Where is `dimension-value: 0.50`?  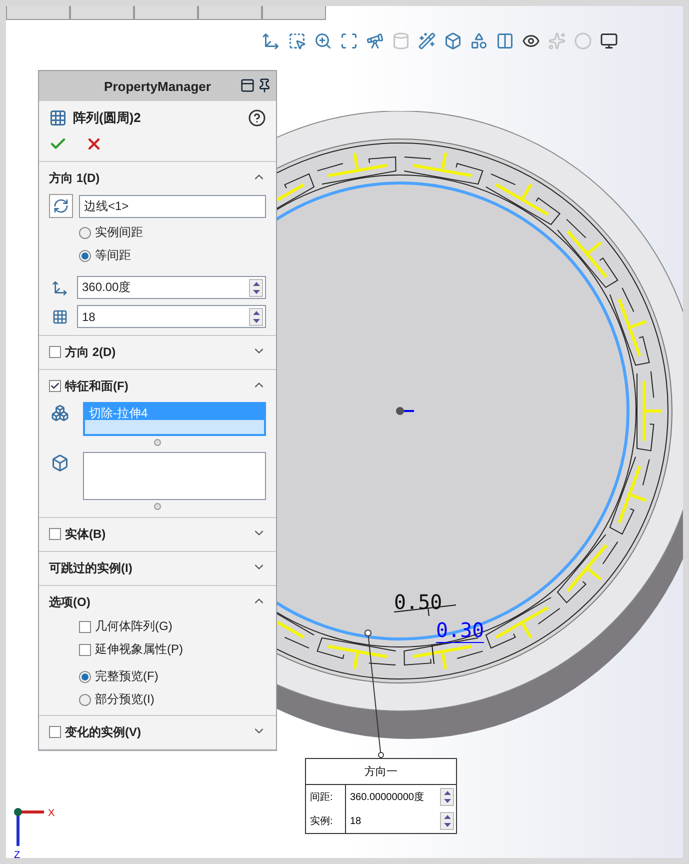
dimension-value: 0.50 is located at coordinates (418, 602).